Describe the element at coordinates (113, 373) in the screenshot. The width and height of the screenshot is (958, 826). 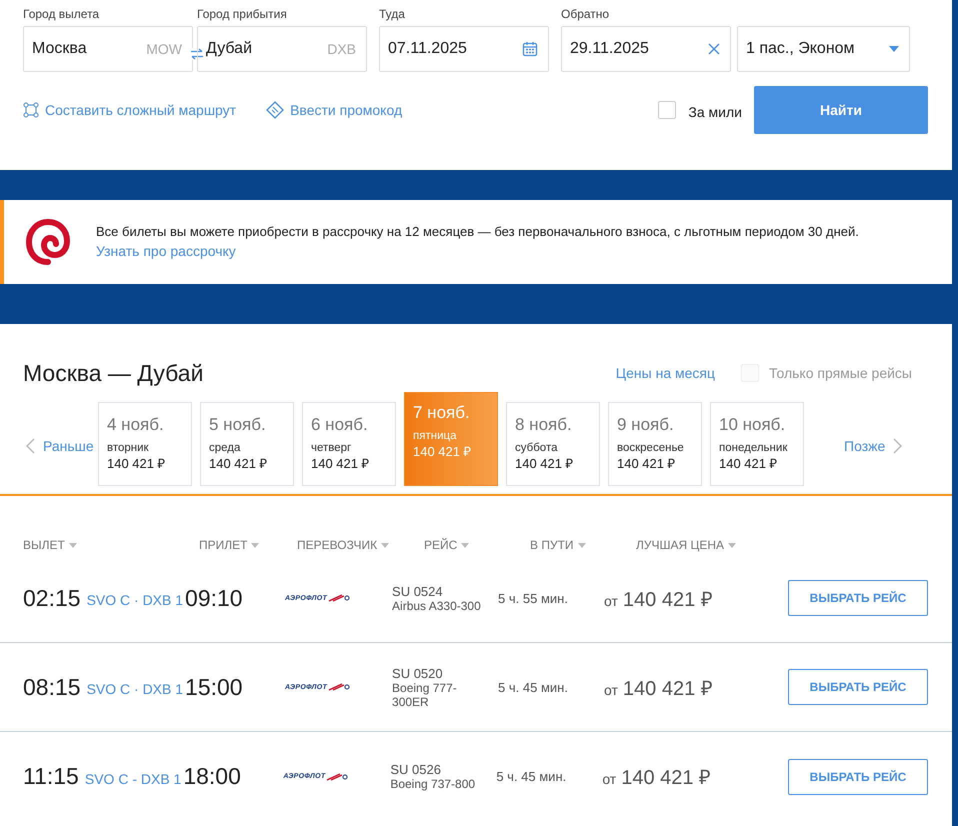
I see `route-title: Москва — Дубай` at that location.